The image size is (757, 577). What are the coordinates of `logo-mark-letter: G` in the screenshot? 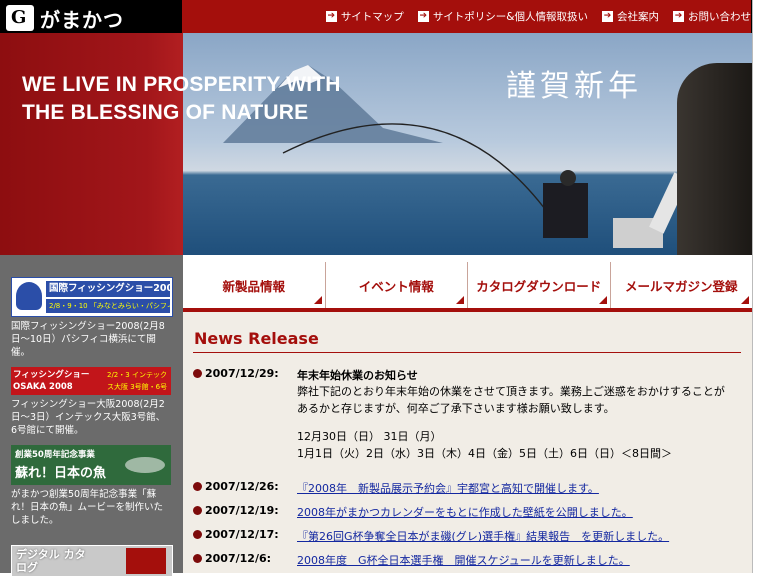 It's located at (19, 17).